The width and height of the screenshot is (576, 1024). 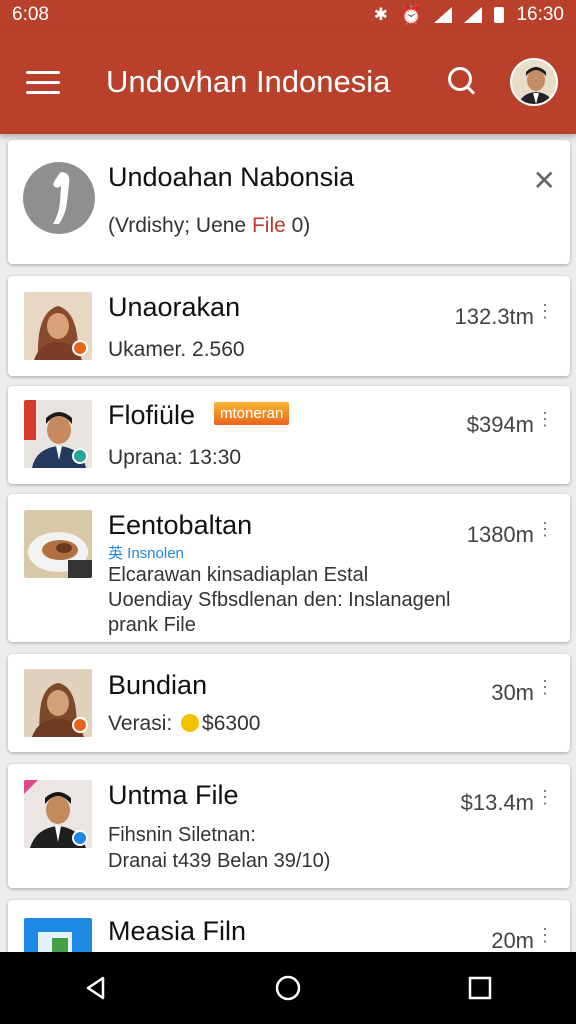 What do you see at coordinates (173, 795) in the screenshot?
I see `item-title: Untma File` at bounding box center [173, 795].